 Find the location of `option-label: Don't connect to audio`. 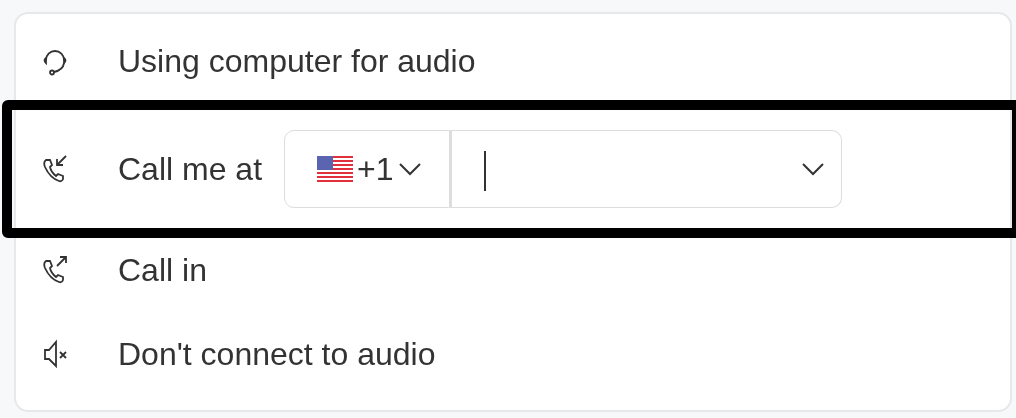

option-label: Don't connect to audio is located at coordinates (277, 354).